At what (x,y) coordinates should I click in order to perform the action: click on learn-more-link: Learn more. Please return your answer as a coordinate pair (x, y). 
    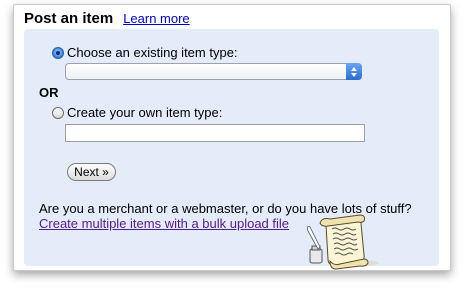
    Looking at the image, I should click on (156, 18).